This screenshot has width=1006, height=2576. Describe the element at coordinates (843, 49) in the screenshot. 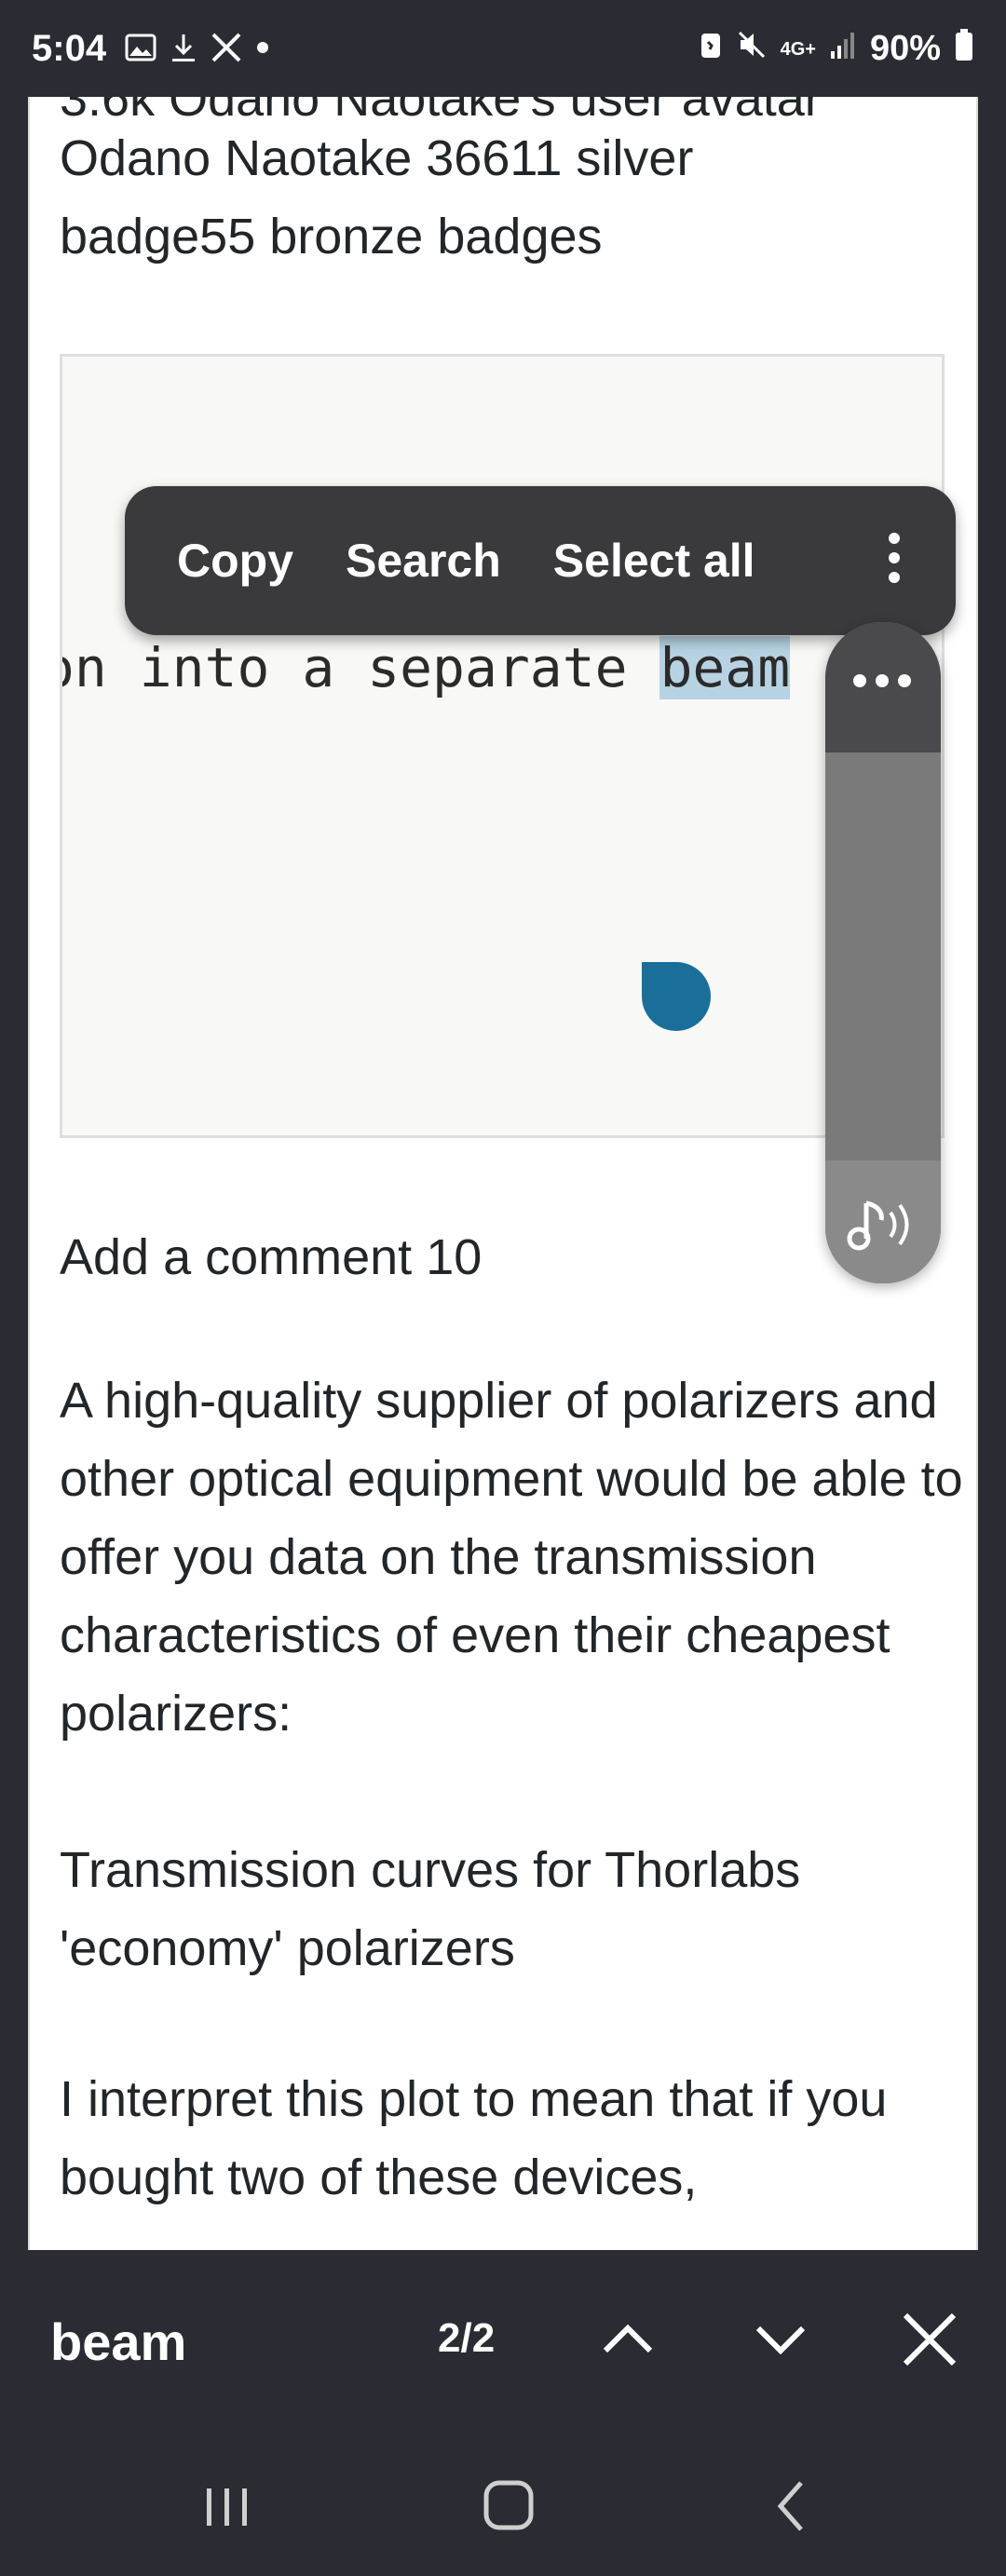

I see `signal-icon` at that location.